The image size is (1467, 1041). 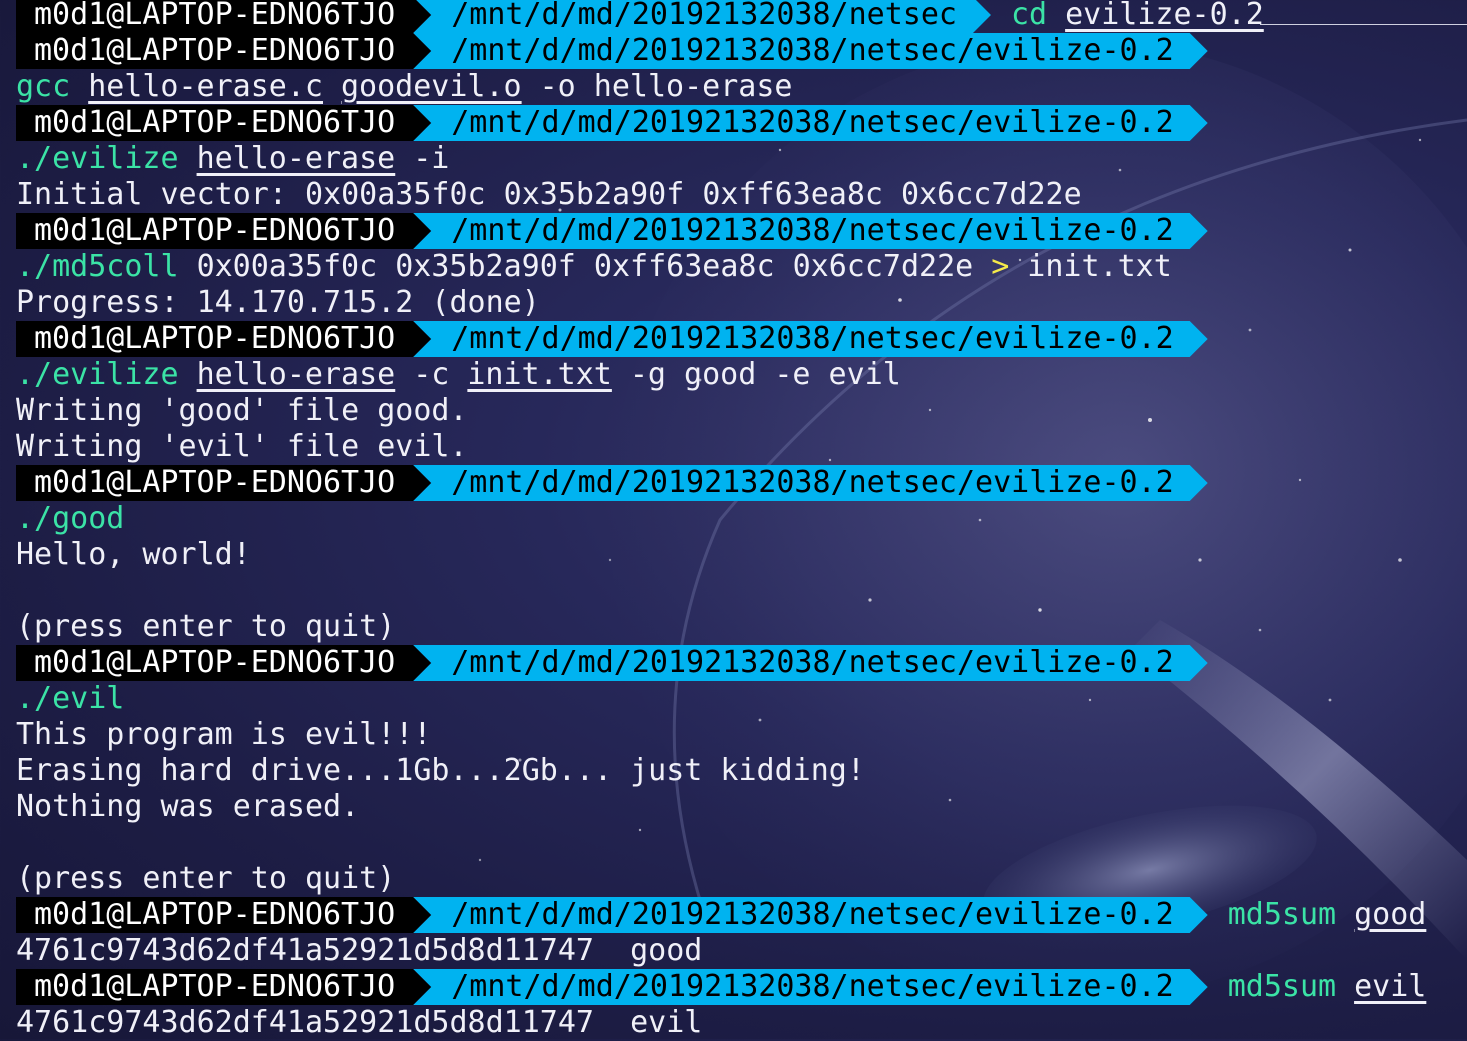 What do you see at coordinates (70, 518) in the screenshot?
I see `command-name: ./good` at bounding box center [70, 518].